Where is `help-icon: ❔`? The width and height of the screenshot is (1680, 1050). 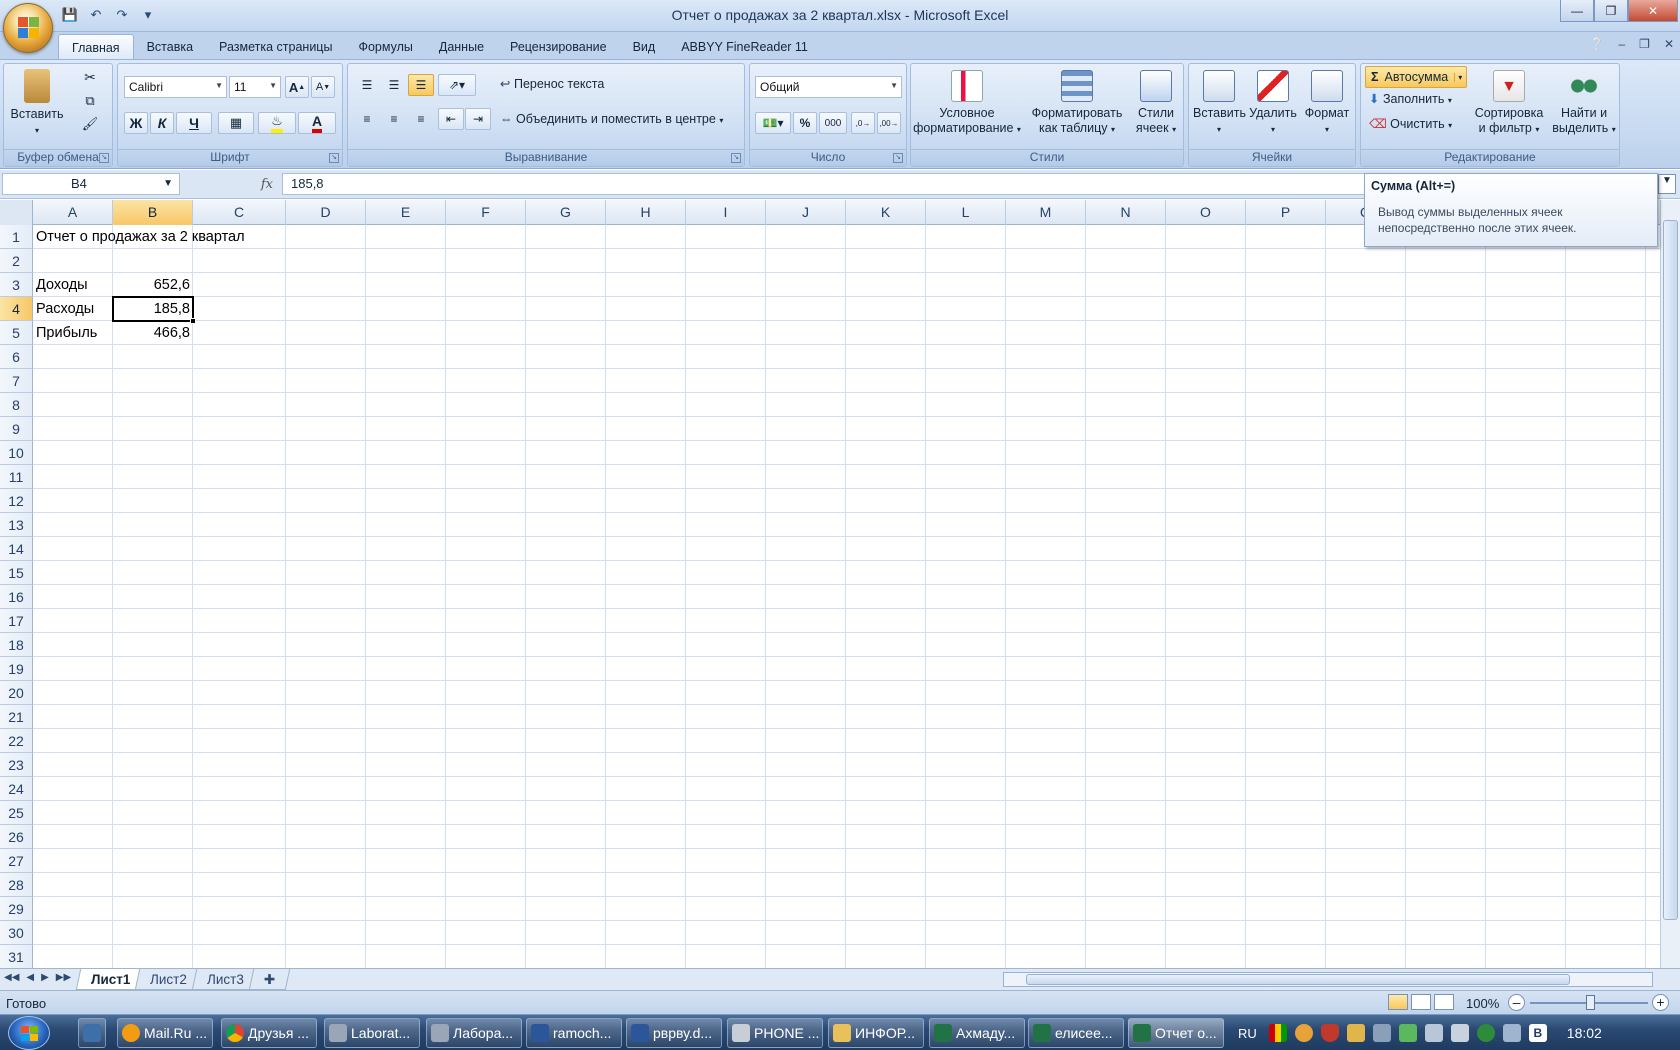 help-icon: ❔ is located at coordinates (1597, 44).